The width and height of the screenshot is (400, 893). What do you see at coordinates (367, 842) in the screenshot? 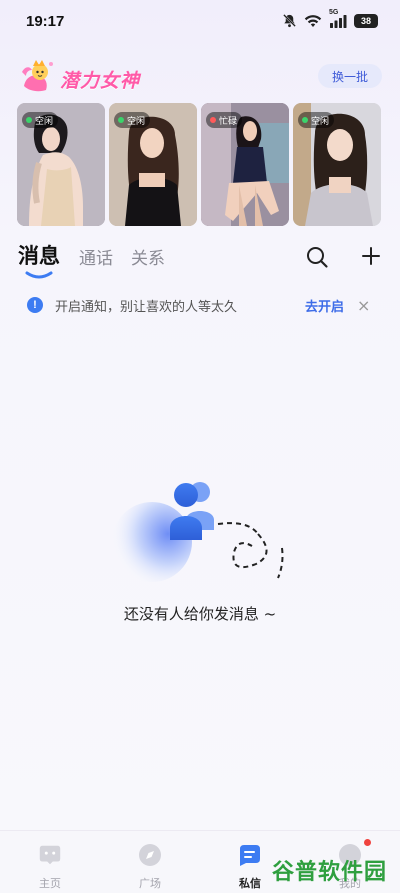
I see `notification-dot` at bounding box center [367, 842].